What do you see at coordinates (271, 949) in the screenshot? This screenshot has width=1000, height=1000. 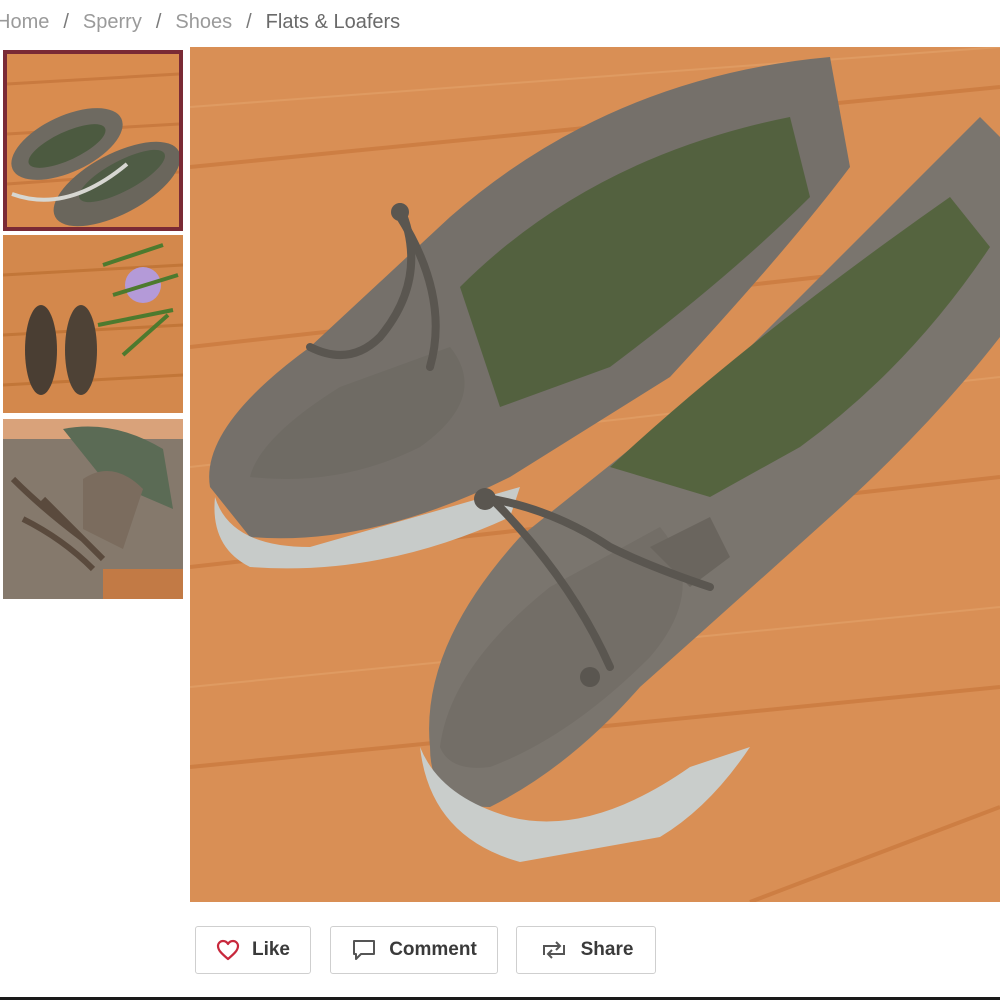 I see `like-label: Like` at bounding box center [271, 949].